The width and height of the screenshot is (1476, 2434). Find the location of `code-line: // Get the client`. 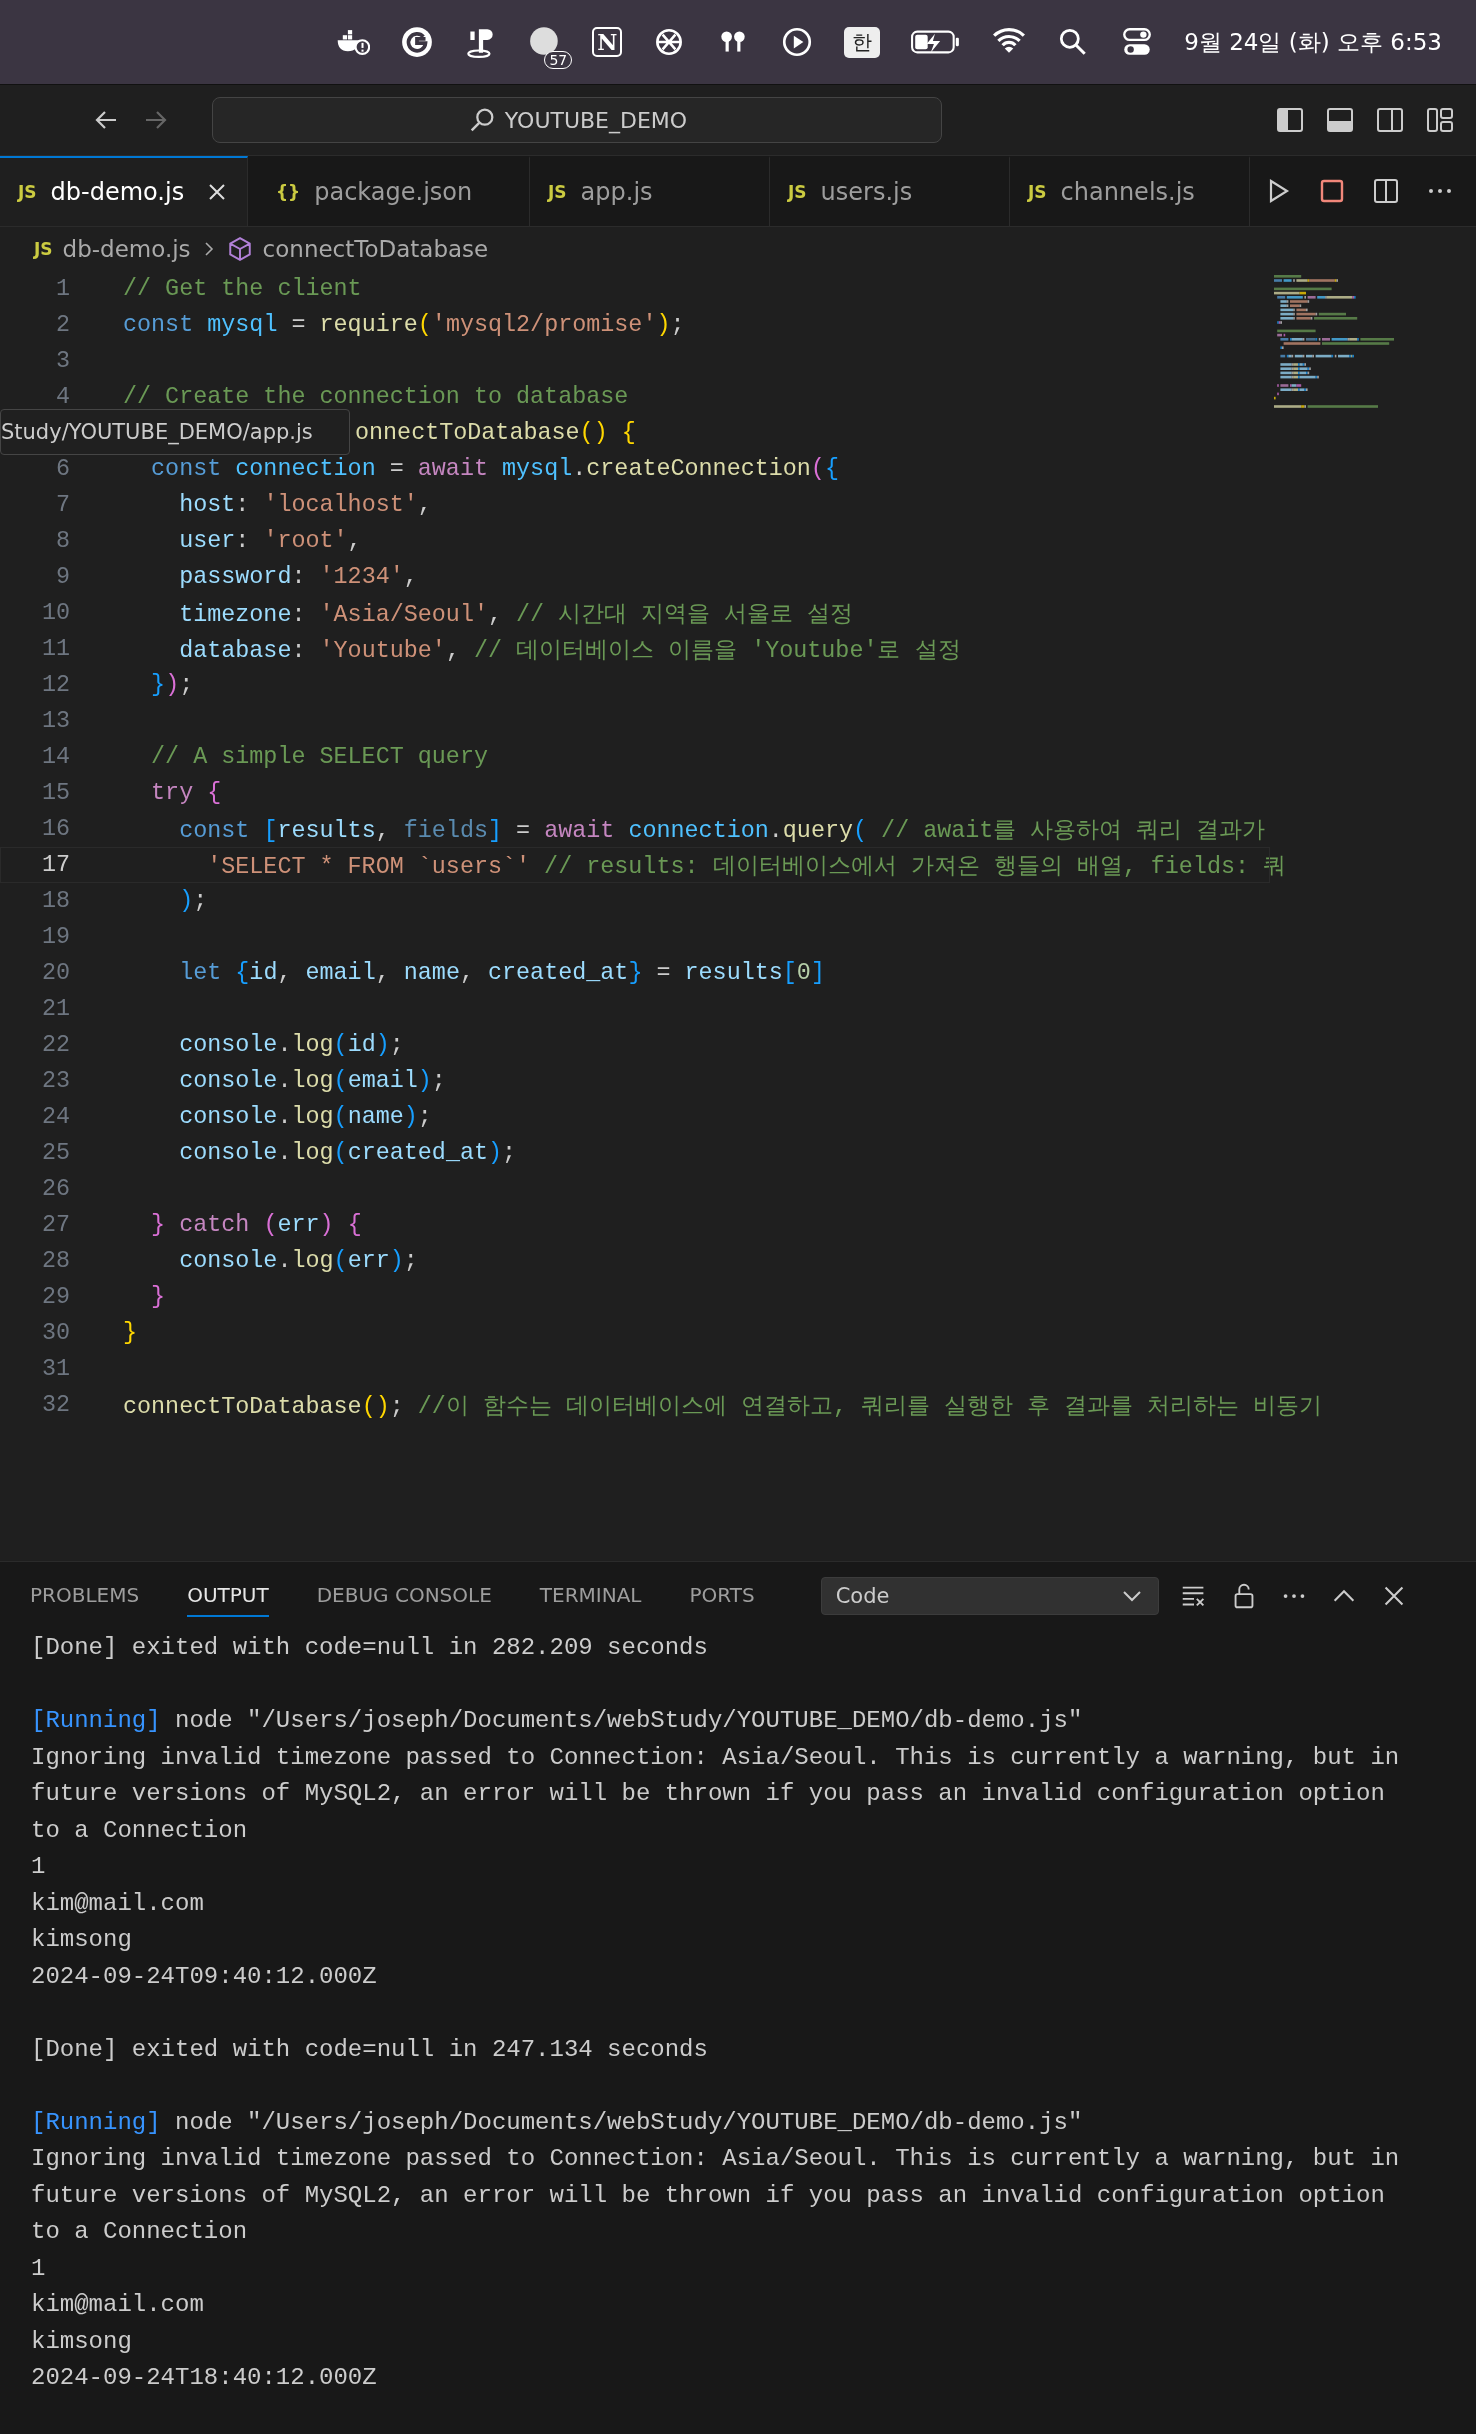

code-line: // Get the client is located at coordinates (242, 289).